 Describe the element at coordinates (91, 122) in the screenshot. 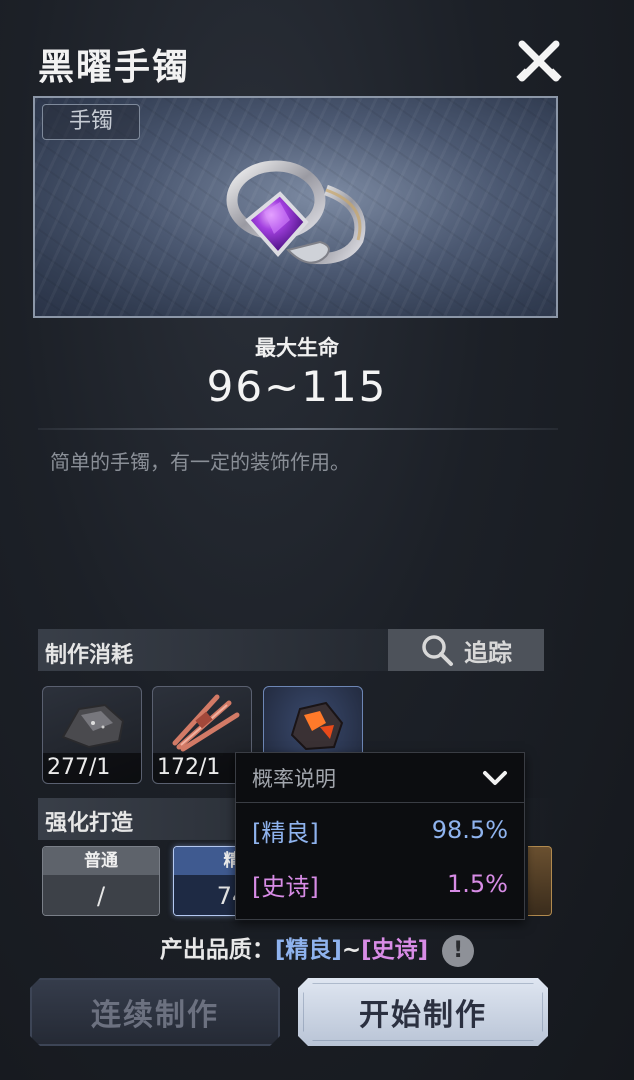

I see `item-type-tag: 手镯` at that location.